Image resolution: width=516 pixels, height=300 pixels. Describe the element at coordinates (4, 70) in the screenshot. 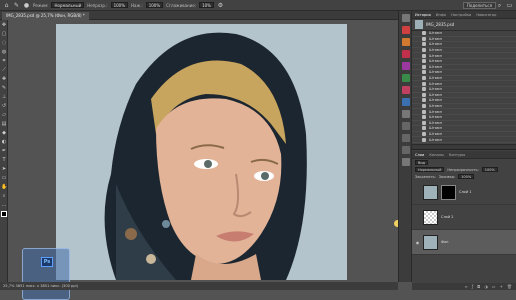

I see `eyedropper-tool-icon: ⟋` at that location.